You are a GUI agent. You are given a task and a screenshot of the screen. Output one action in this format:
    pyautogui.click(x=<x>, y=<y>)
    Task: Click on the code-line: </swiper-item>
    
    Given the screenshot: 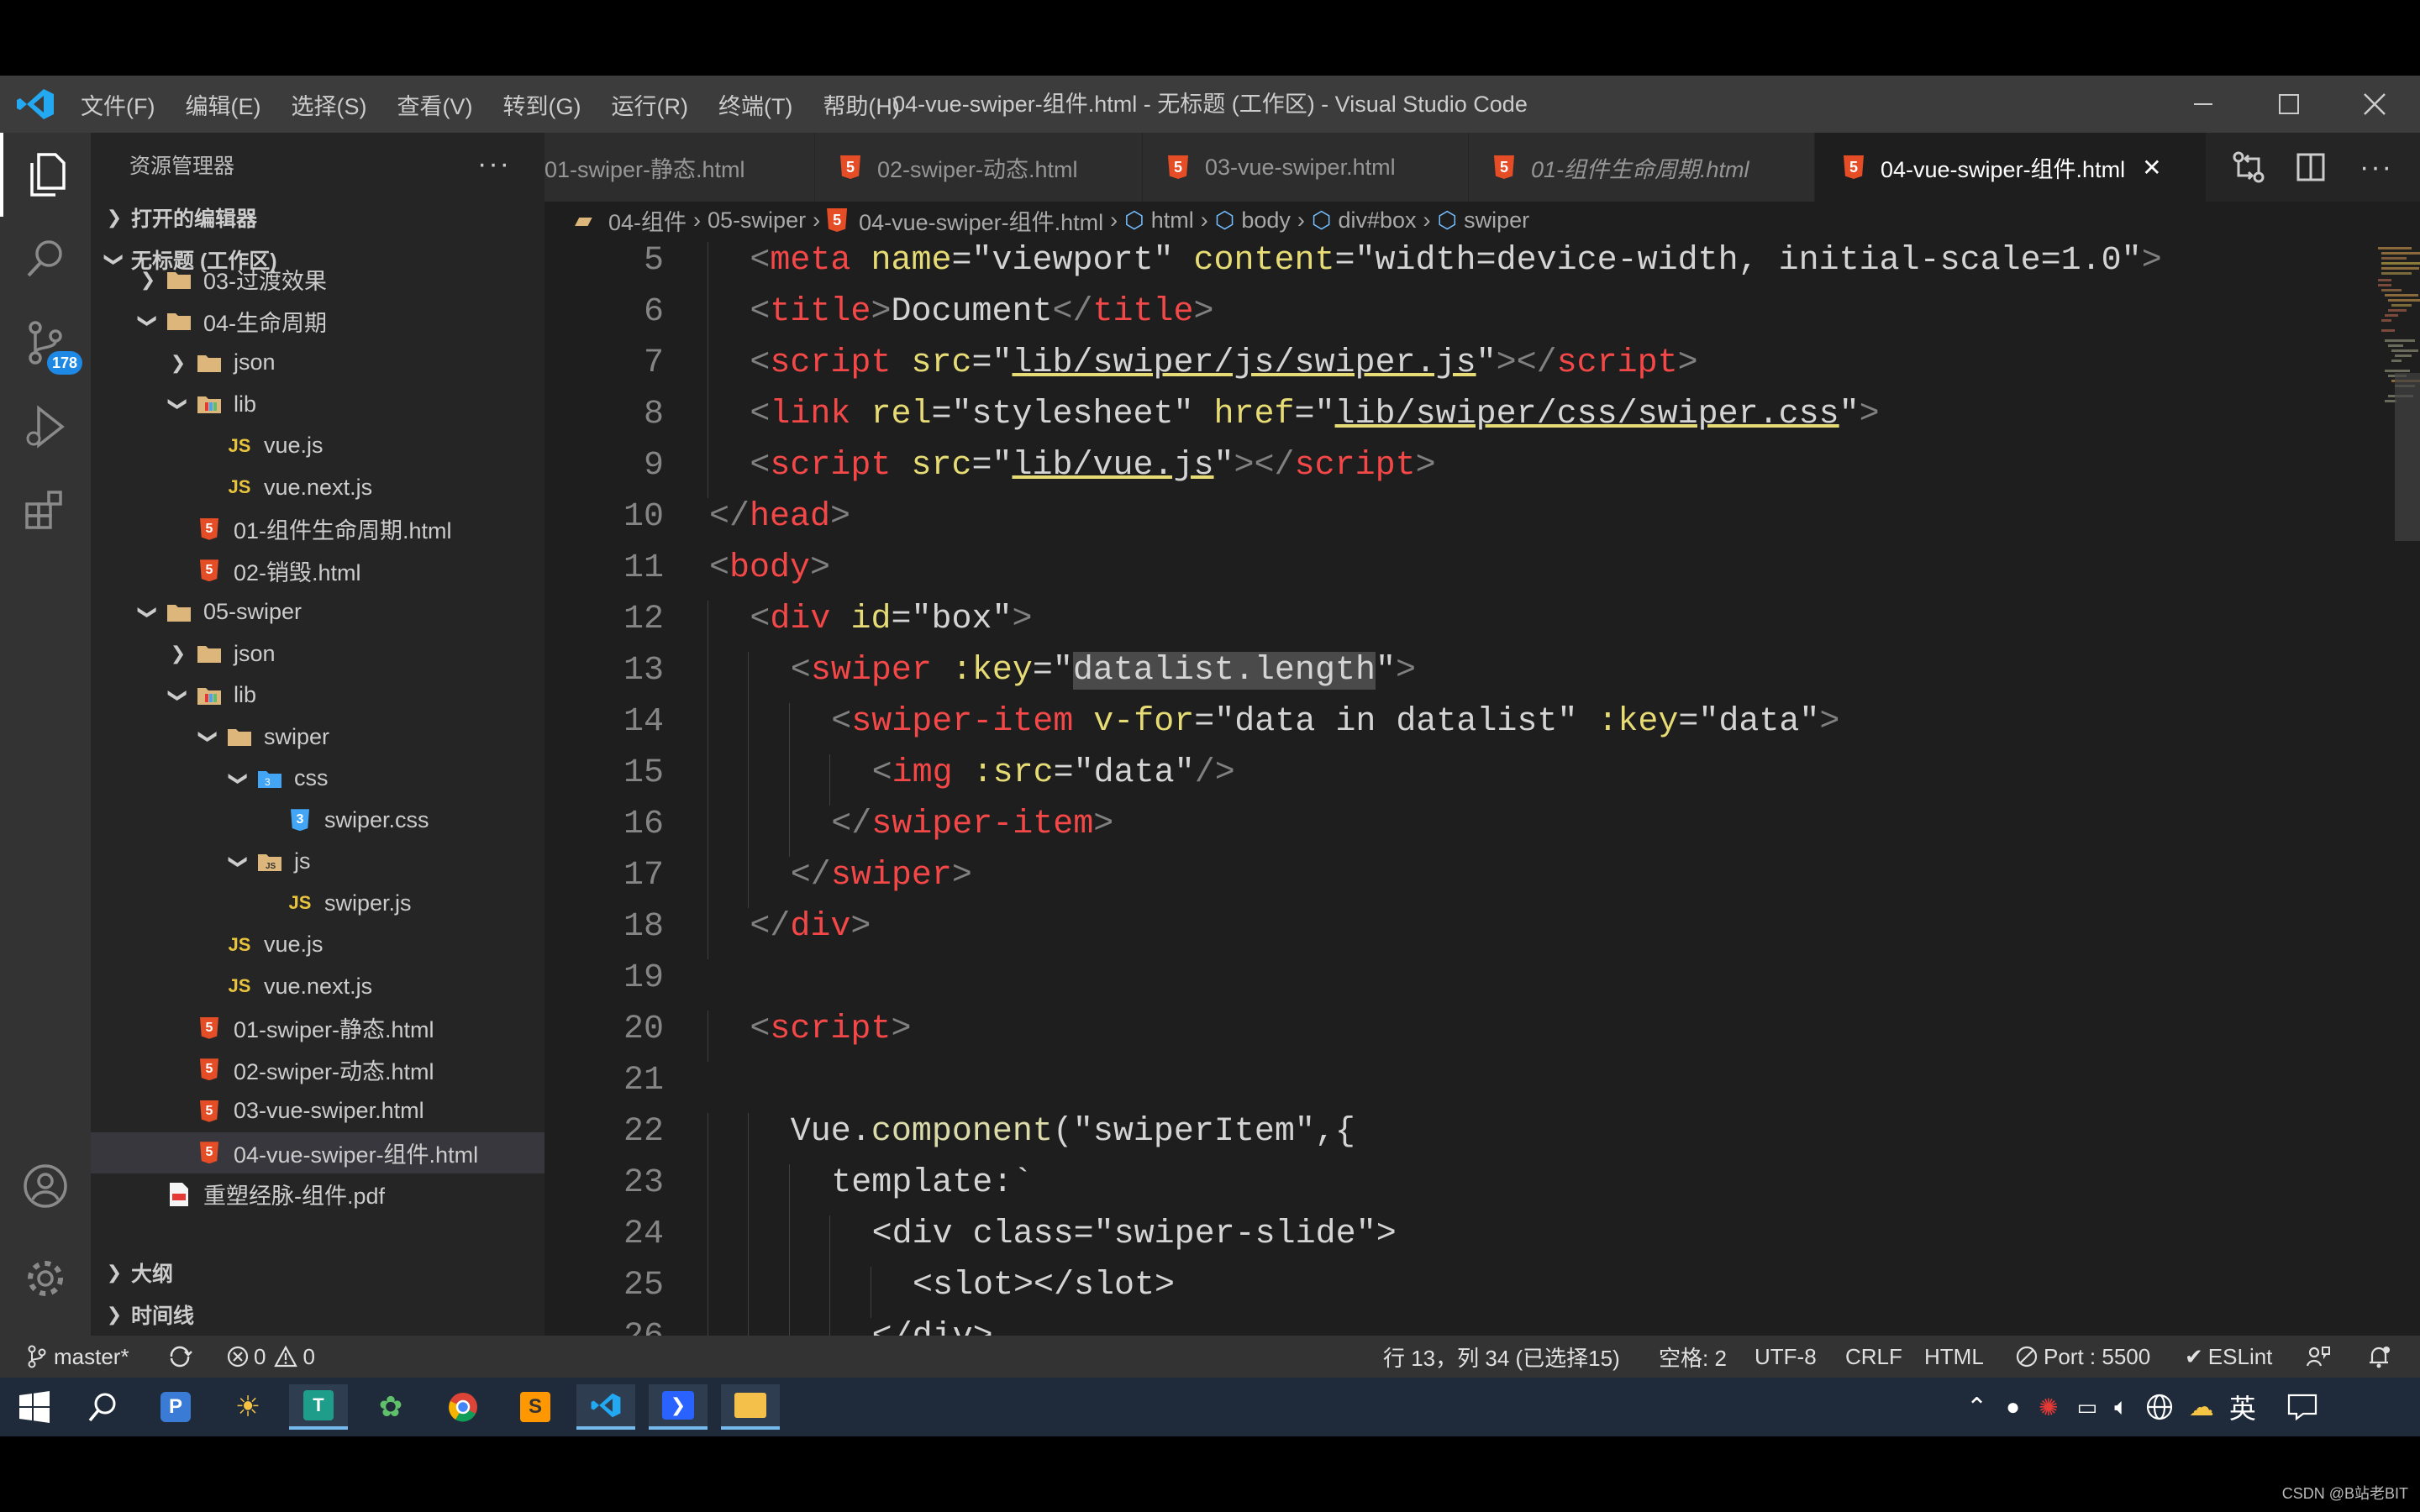 What is the action you would take?
    pyautogui.click(x=972, y=824)
    